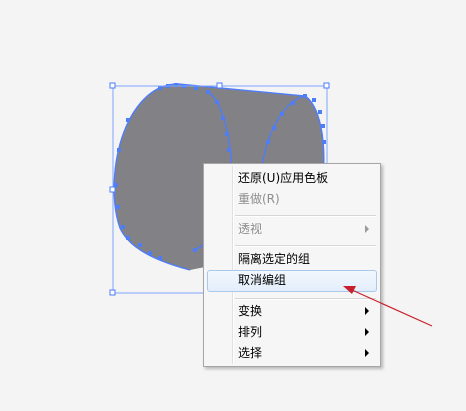 The width and height of the screenshot is (466, 411). Describe the element at coordinates (283, 178) in the screenshot. I see `menu-item-label: 还原(U)应用色板` at that location.